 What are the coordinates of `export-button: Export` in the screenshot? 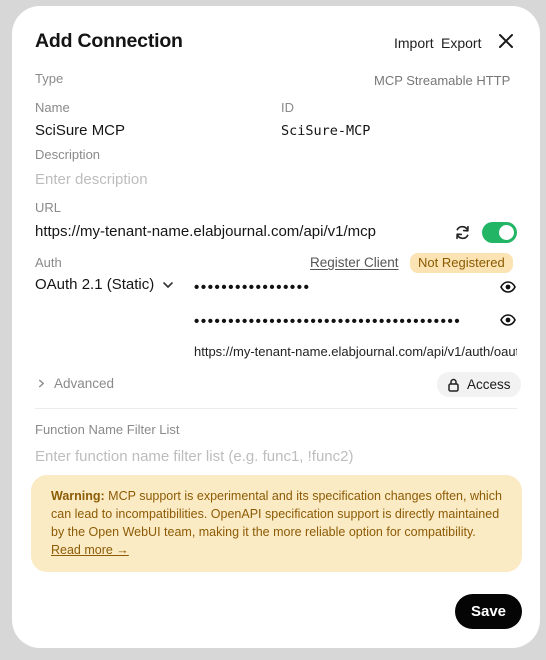 It's located at (461, 43).